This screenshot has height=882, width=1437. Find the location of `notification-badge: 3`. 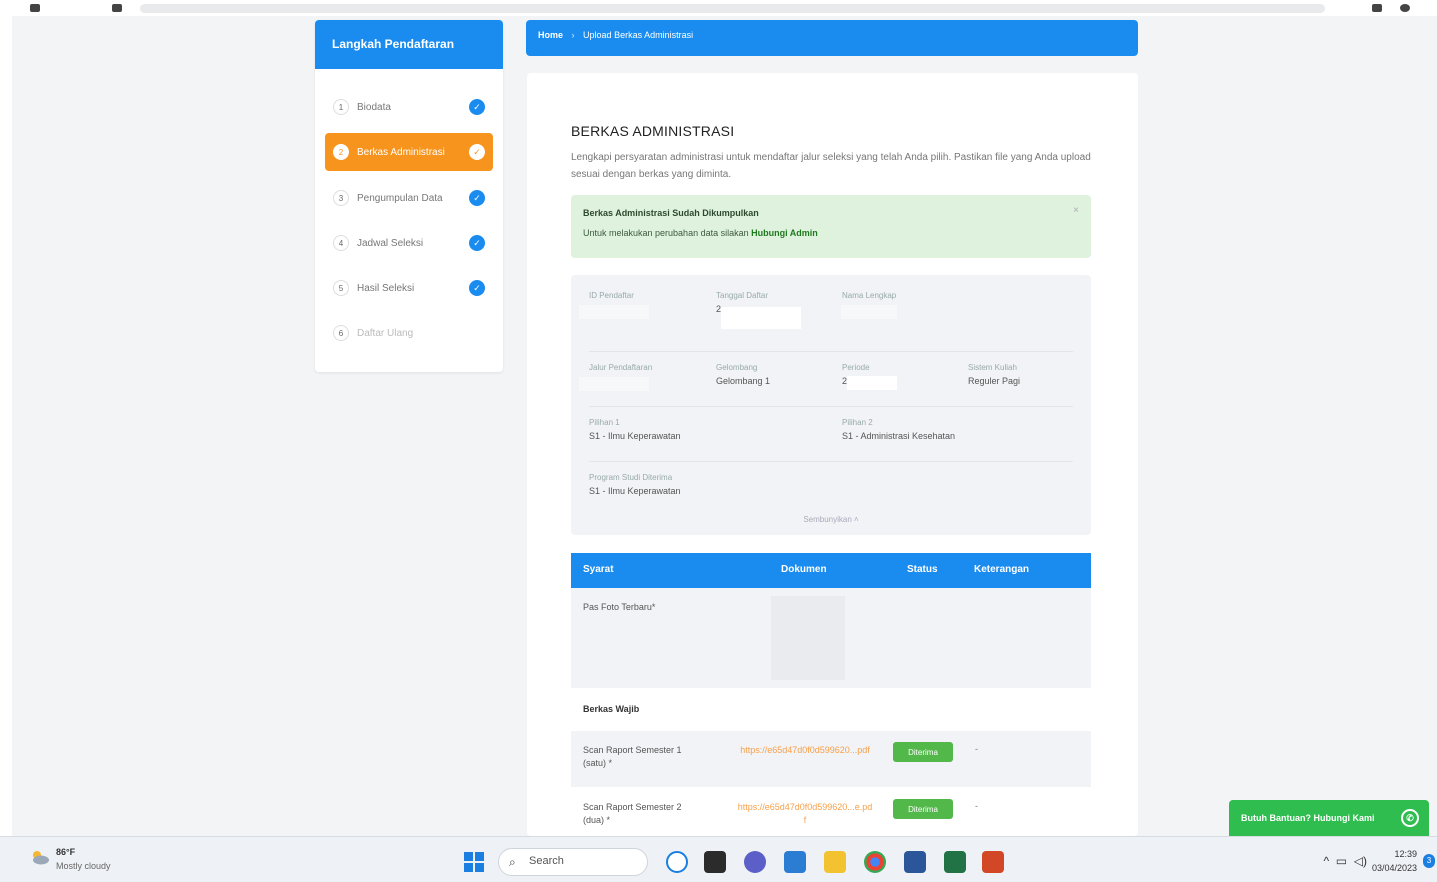

notification-badge: 3 is located at coordinates (1429, 861).